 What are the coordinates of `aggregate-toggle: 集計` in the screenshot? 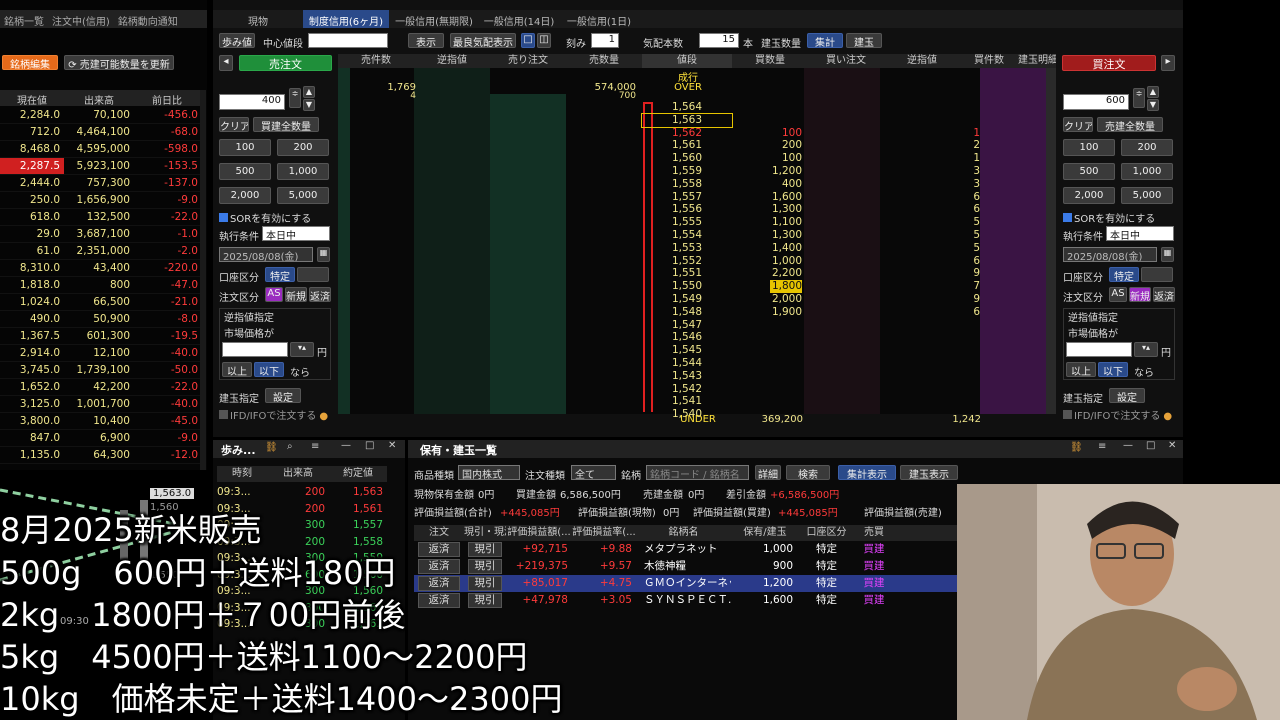 It's located at (825, 40).